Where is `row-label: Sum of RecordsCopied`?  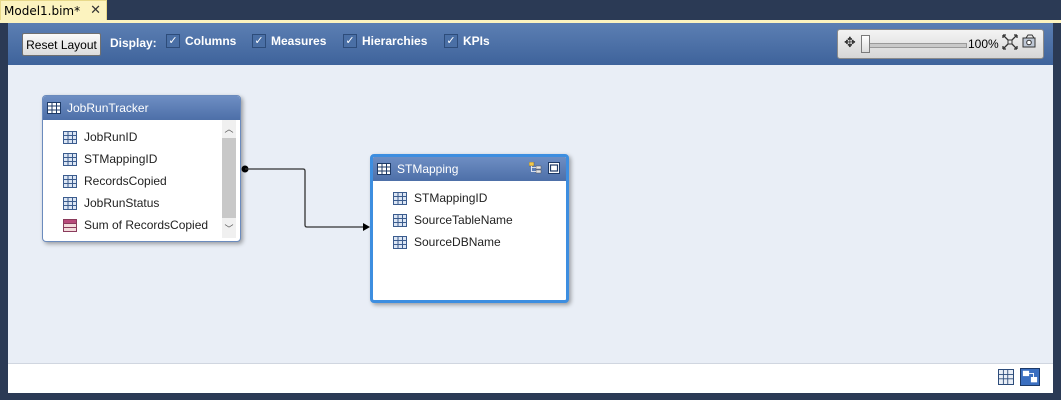 row-label: Sum of RecordsCopied is located at coordinates (146, 225).